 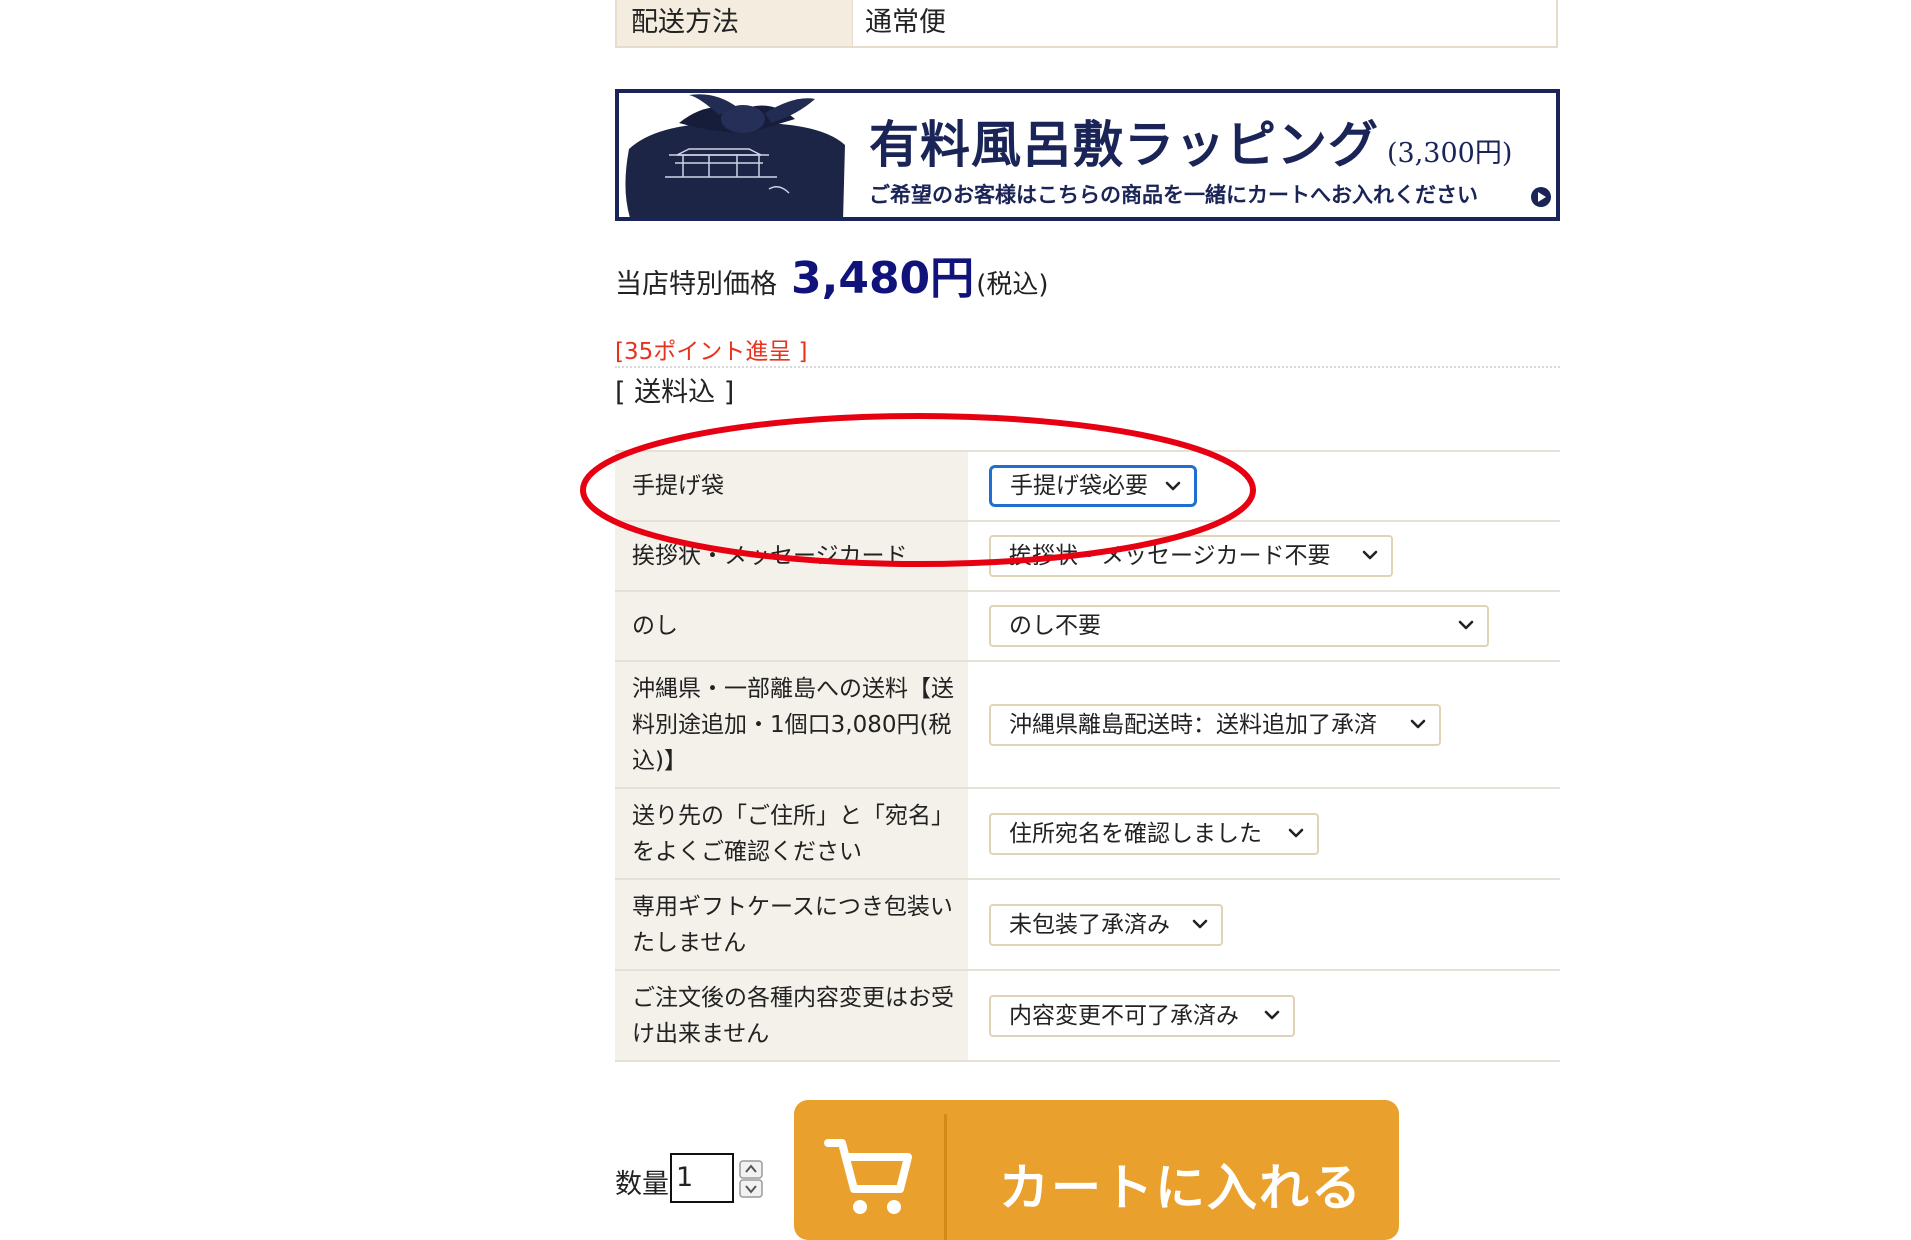 What do you see at coordinates (1124, 144) in the screenshot?
I see `banner-title: 有料風呂敷ラッピング` at bounding box center [1124, 144].